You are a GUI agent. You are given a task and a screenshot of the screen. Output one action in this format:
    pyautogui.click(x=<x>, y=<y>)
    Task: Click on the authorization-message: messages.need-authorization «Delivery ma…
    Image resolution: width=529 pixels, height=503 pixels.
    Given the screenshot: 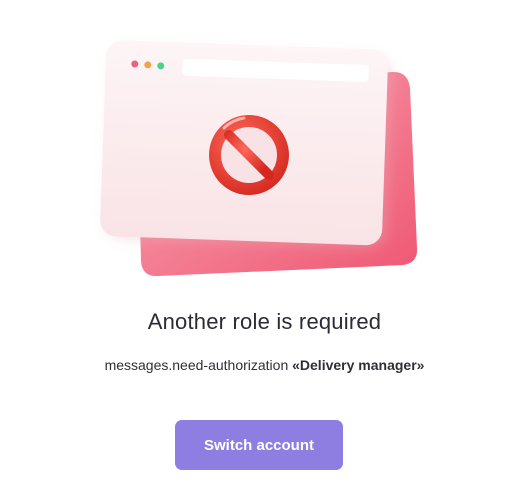 What is the action you would take?
    pyautogui.click(x=264, y=365)
    